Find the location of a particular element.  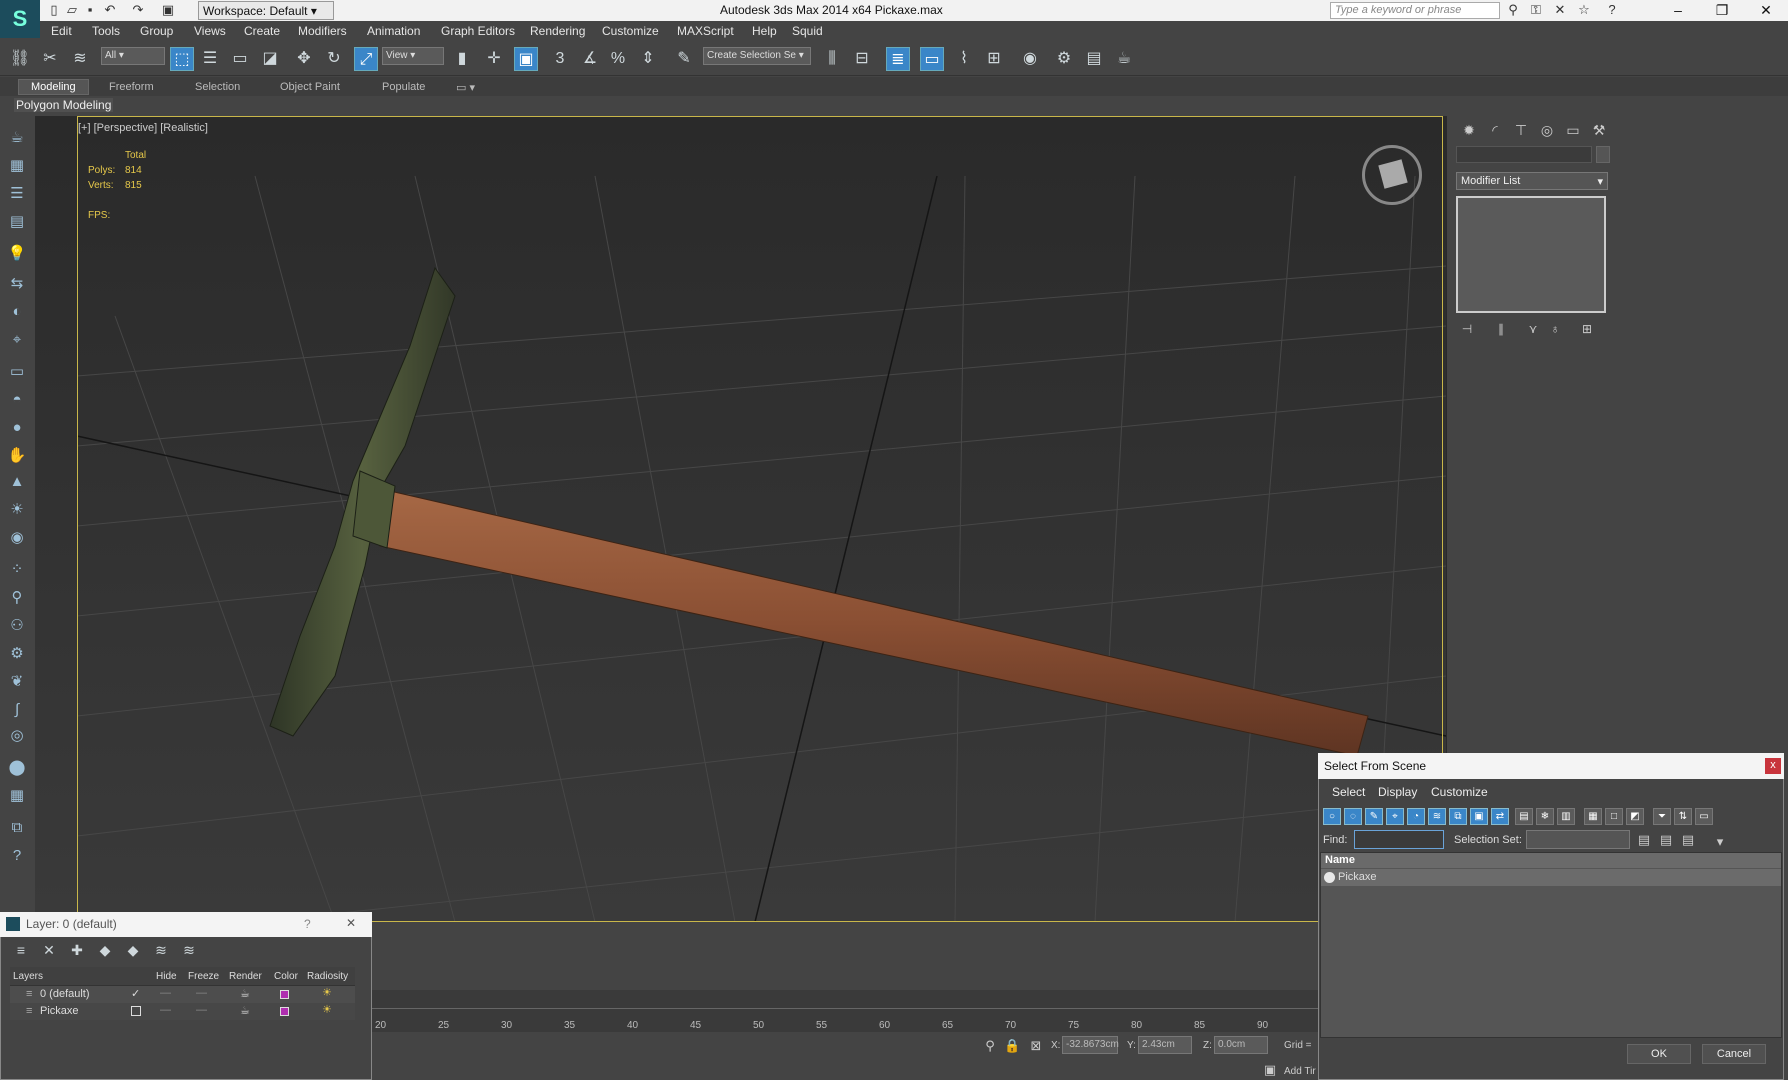

time-tag-icon: ▣ is located at coordinates (1270, 1070).